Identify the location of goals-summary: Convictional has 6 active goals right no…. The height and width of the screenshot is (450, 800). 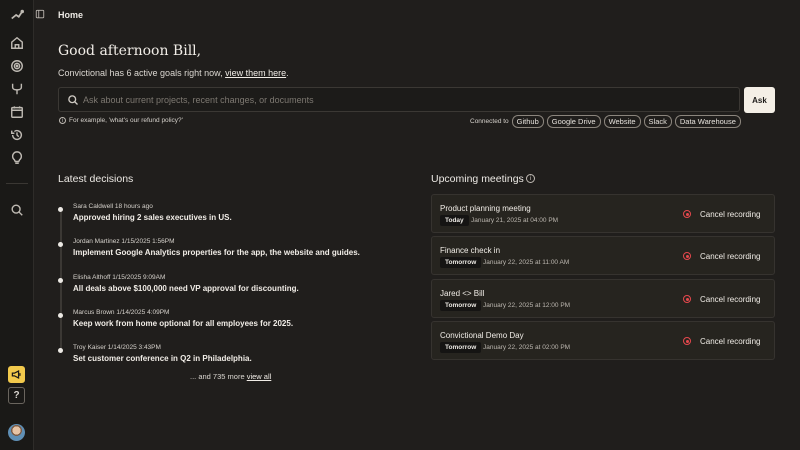
(173, 73).